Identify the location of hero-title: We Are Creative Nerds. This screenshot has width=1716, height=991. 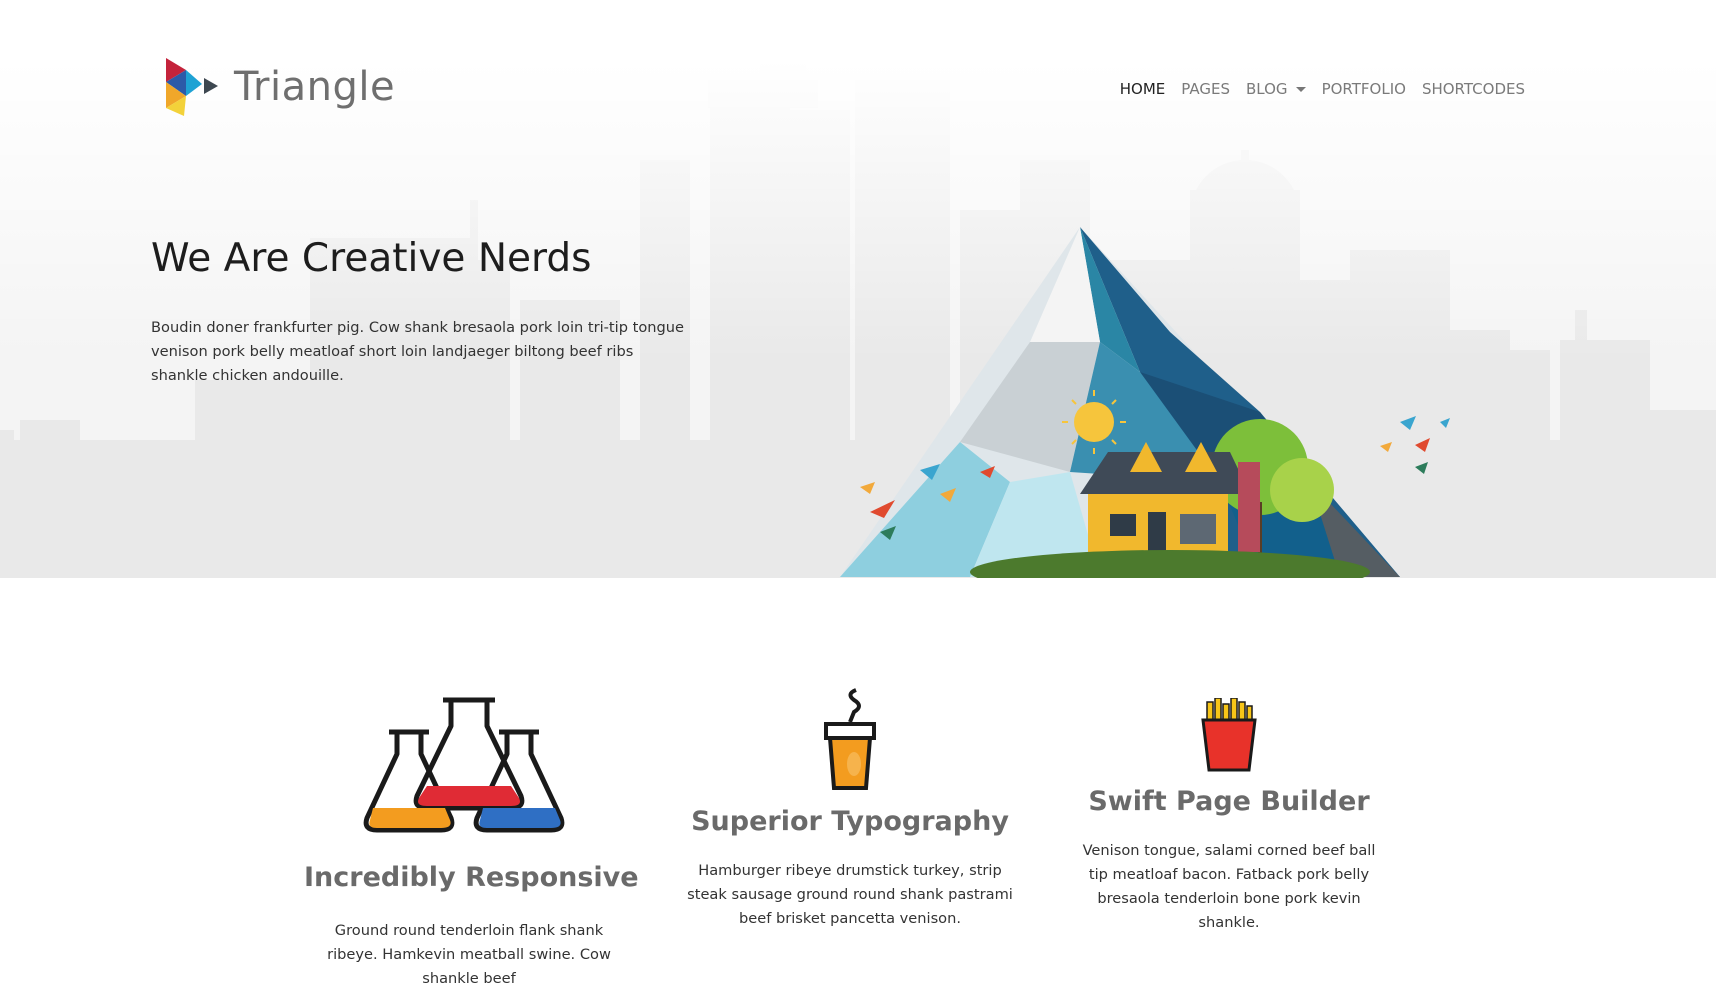
(371, 258).